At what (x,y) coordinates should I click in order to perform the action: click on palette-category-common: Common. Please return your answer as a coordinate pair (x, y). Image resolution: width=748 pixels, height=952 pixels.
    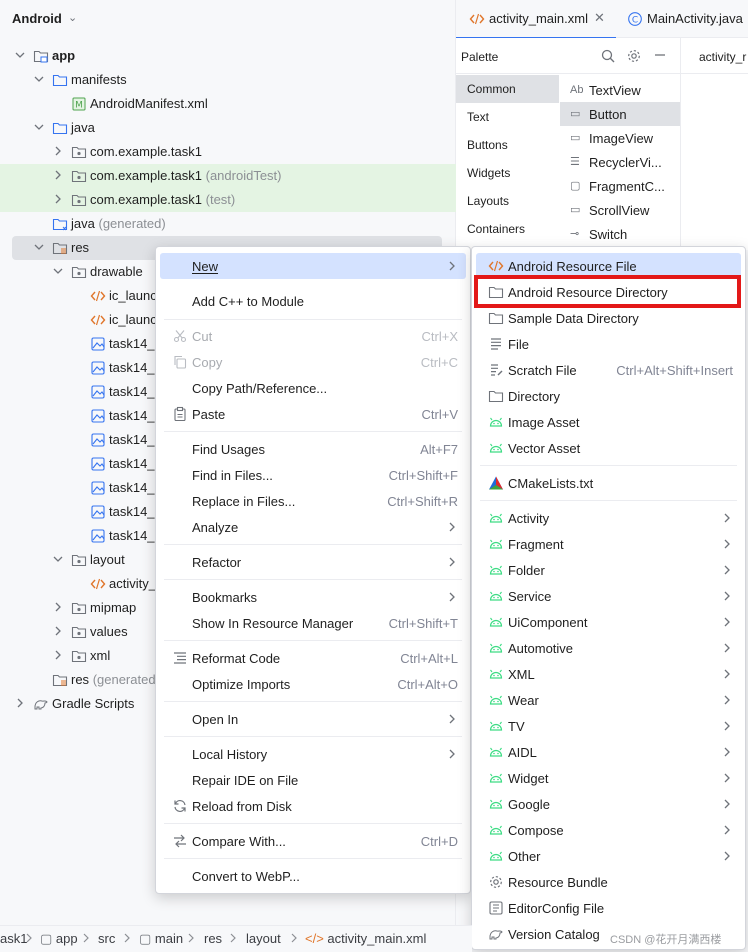
    Looking at the image, I should click on (507, 89).